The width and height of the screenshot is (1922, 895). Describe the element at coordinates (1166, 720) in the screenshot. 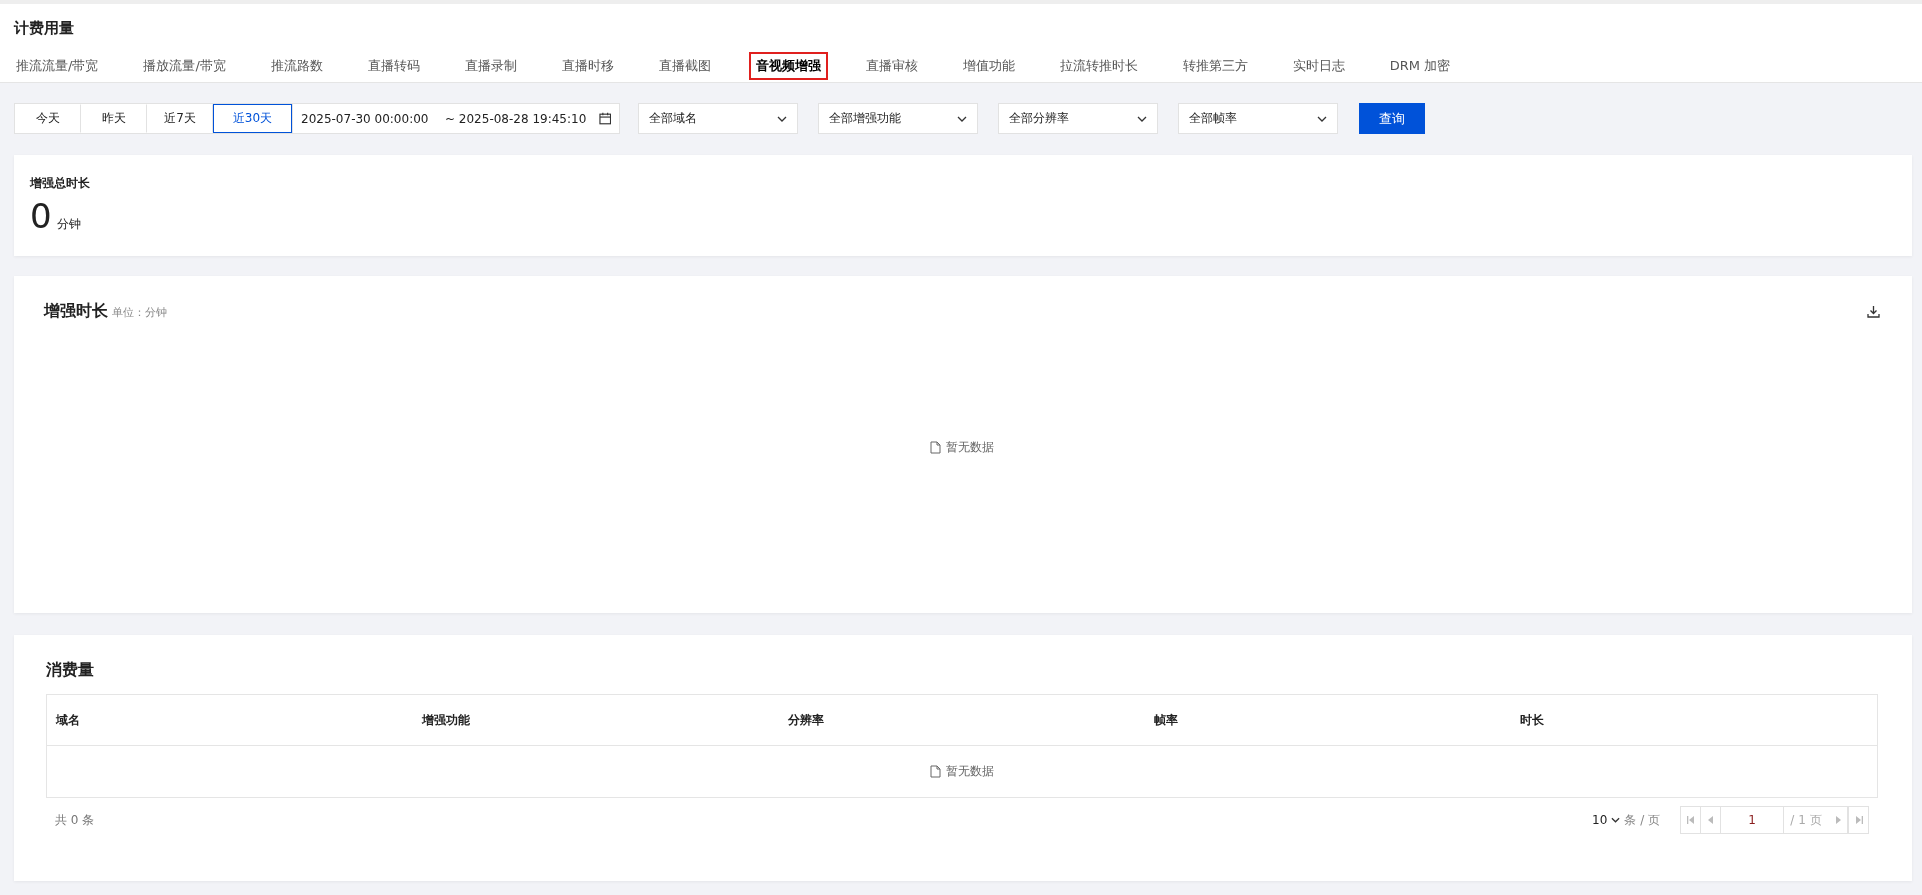

I see `column-header: 帧率` at that location.